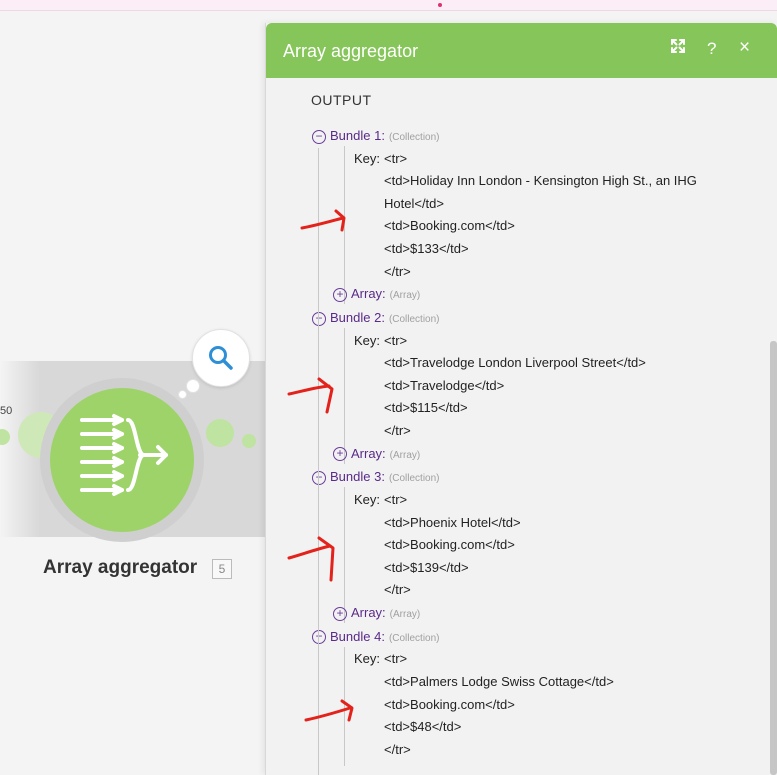  What do you see at coordinates (124, 455) in the screenshot?
I see `aggregator-icon` at bounding box center [124, 455].